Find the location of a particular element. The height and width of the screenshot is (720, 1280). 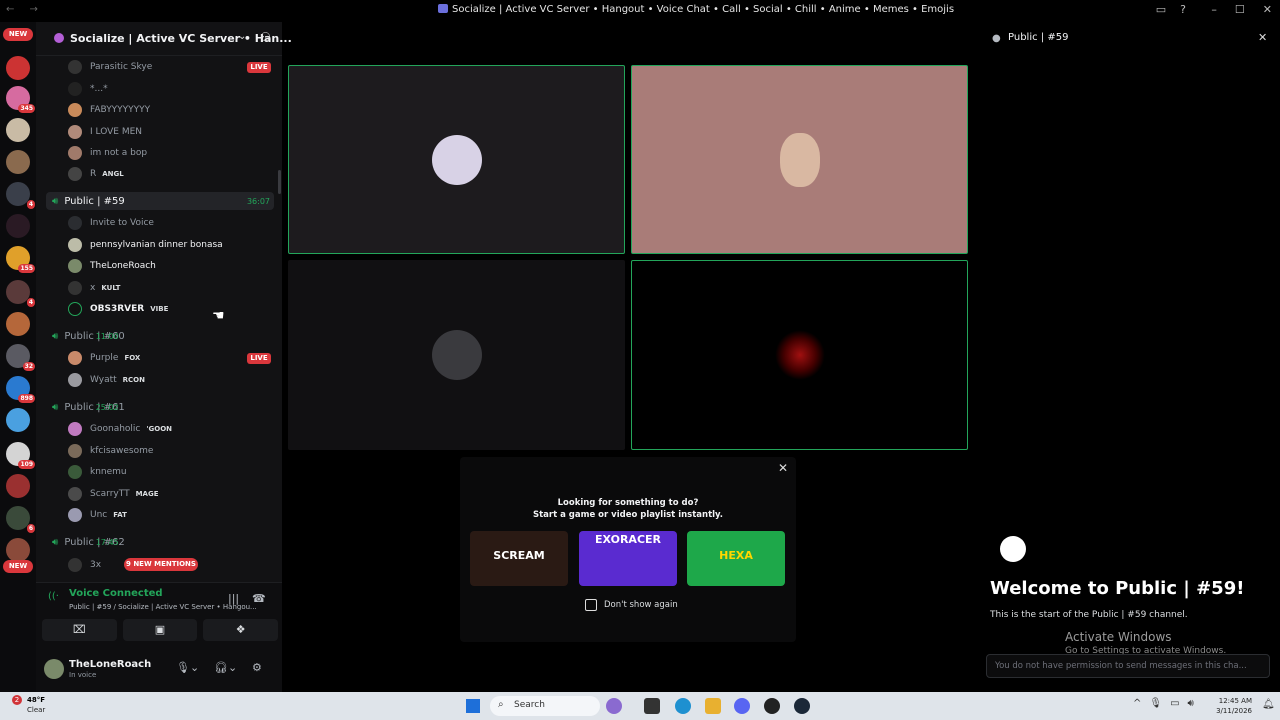

voice-member: knnemu is located at coordinates (97, 472).